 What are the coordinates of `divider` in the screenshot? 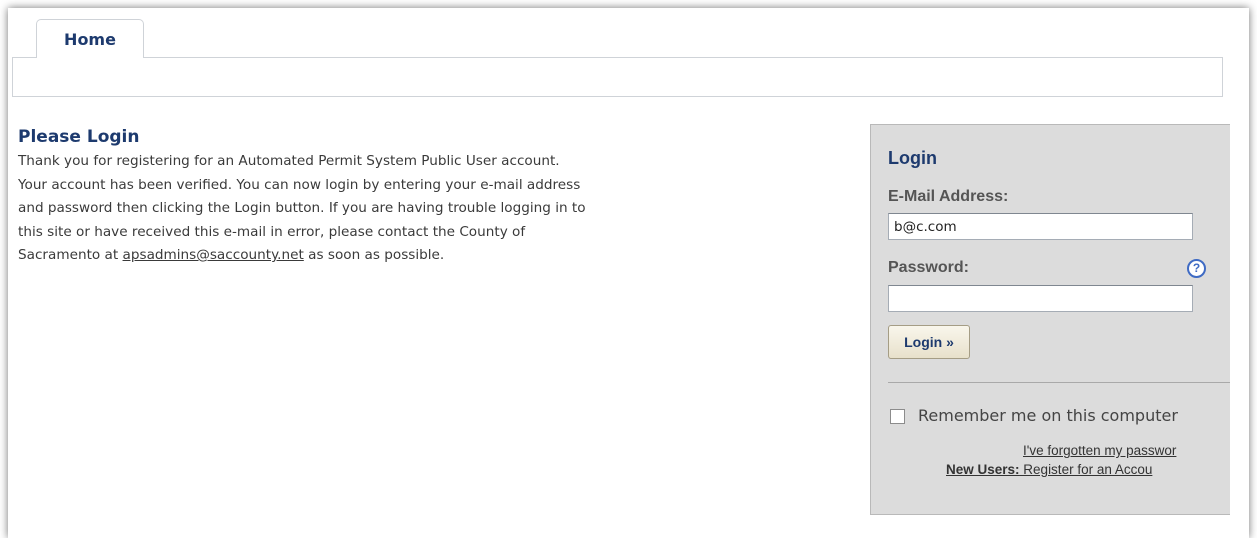 It's located at (1059, 382).